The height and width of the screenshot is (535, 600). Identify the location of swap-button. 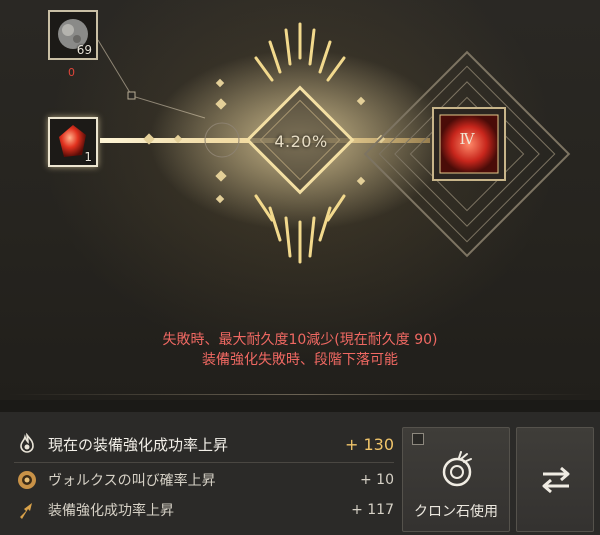
(555, 479).